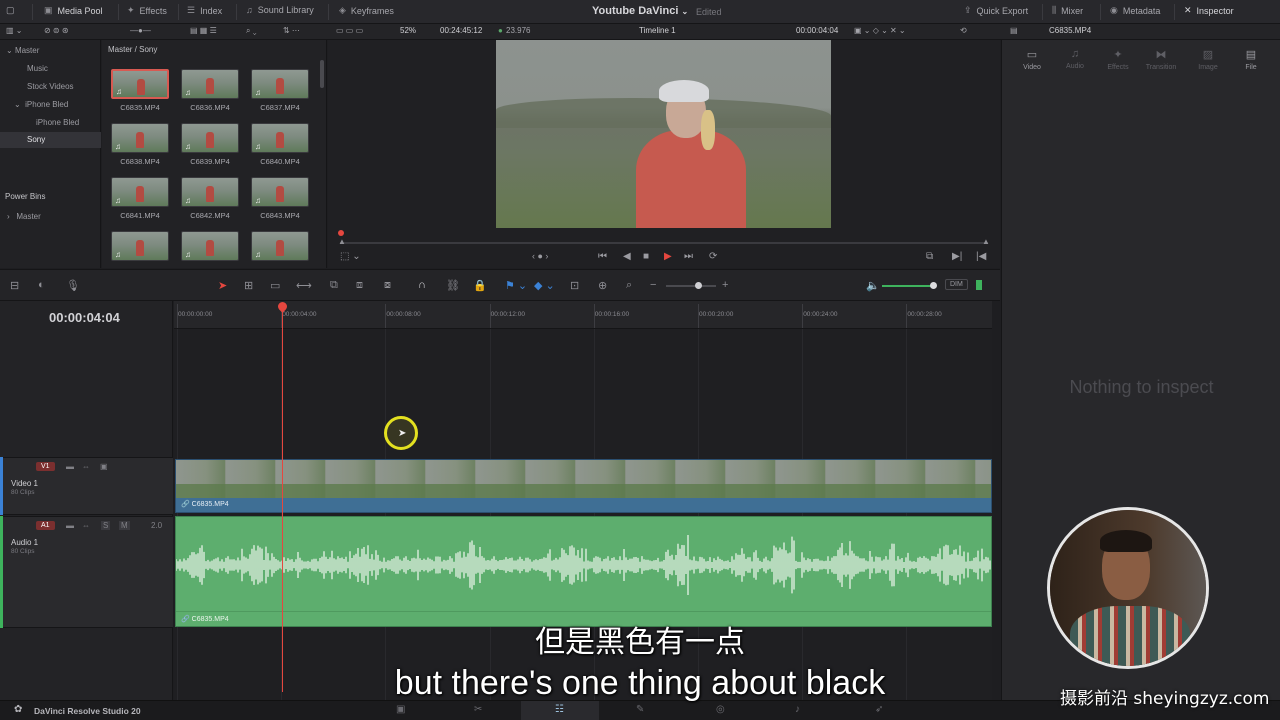  I want to click on match-frame-icon: ⧉, so click(929, 256).